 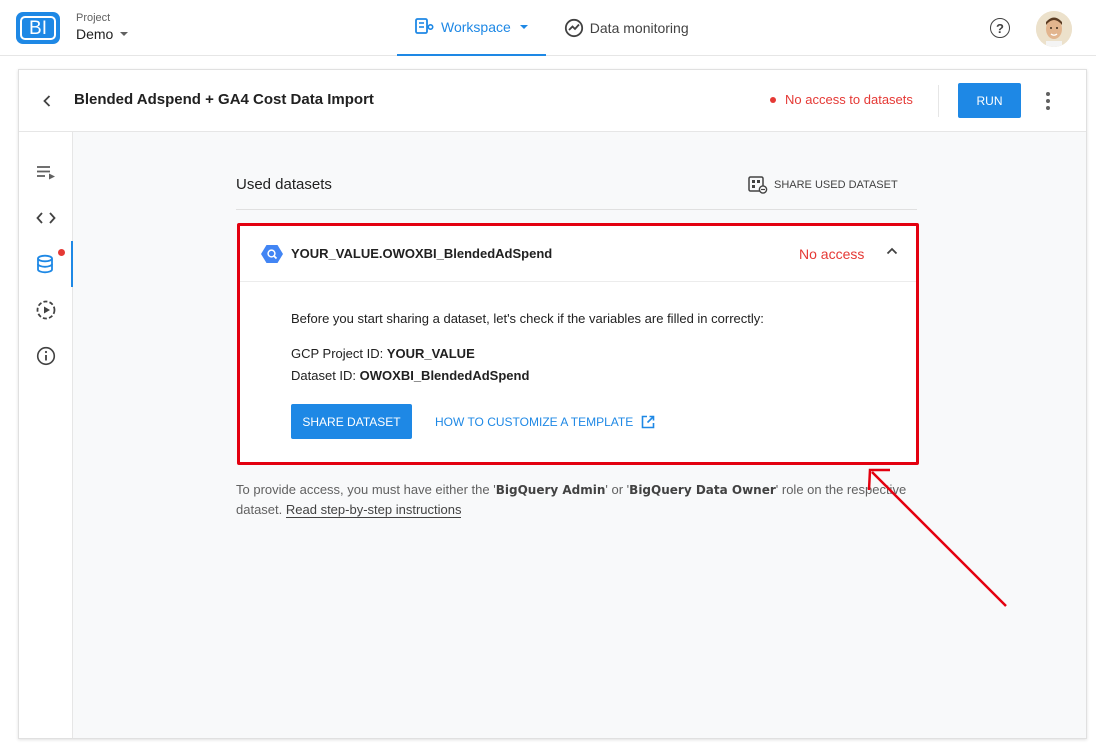 I want to click on side-rail, so click(x=46, y=435).